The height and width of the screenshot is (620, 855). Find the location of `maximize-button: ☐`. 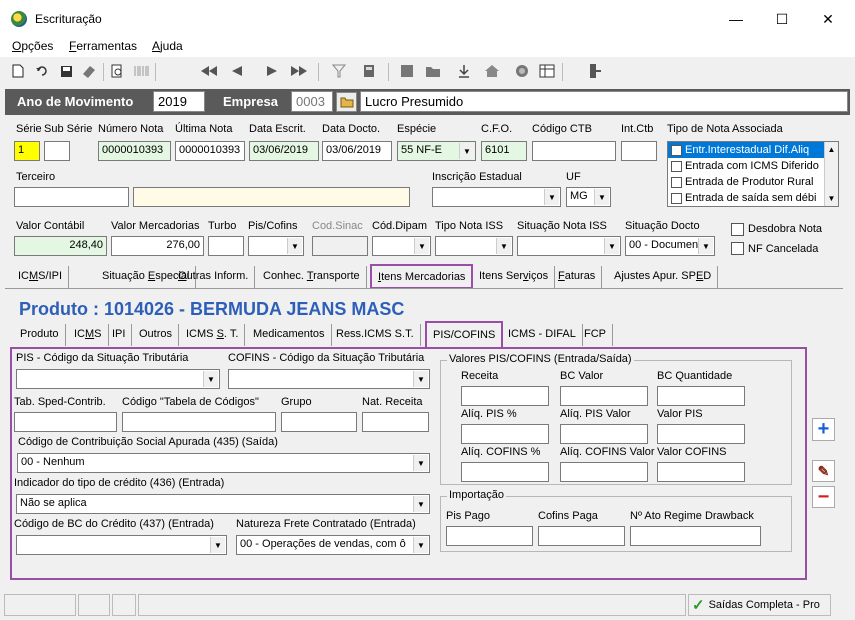

maximize-button: ☐ is located at coordinates (782, 19).